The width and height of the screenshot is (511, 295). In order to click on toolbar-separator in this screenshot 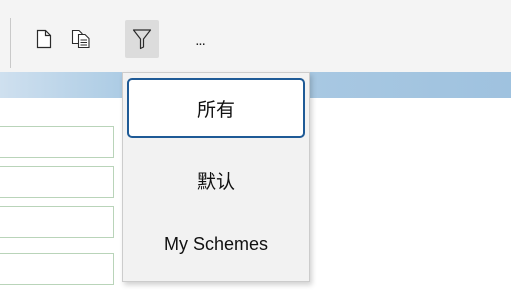, I will do `click(10, 43)`.